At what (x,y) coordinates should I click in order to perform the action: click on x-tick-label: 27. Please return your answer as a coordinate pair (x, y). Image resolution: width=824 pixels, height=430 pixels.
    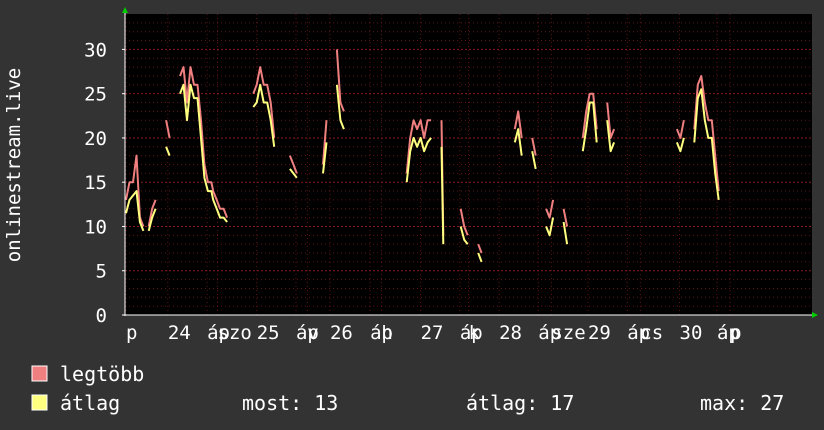
    Looking at the image, I should click on (432, 333).